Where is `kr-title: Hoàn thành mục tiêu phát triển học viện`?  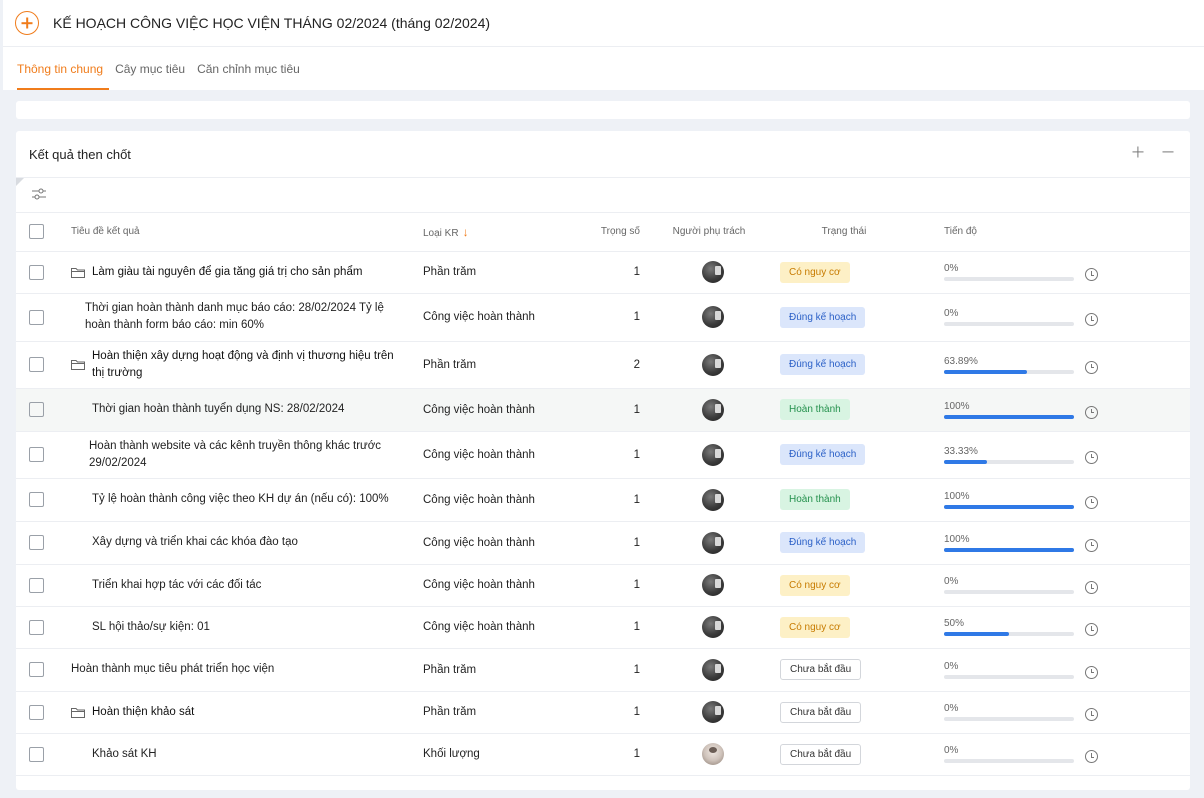 kr-title: Hoàn thành mục tiêu phát triển học viện is located at coordinates (172, 669).